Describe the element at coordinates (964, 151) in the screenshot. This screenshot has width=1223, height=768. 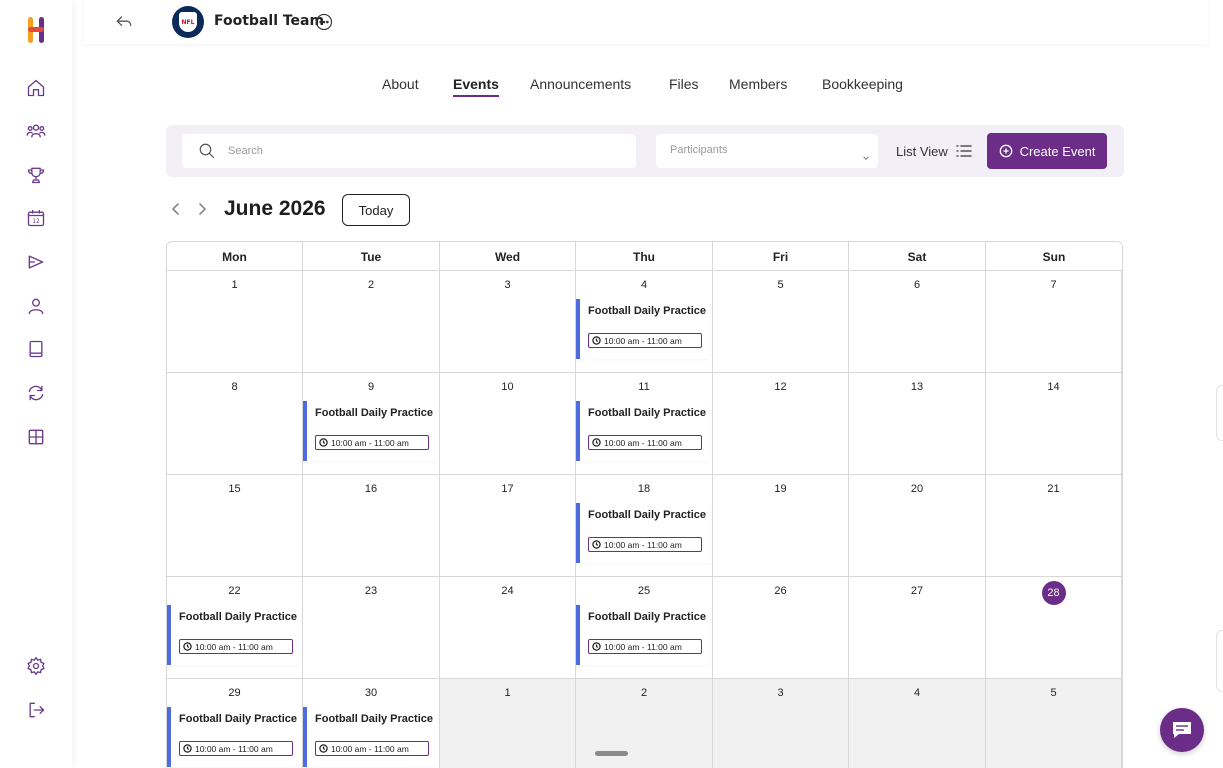
I see `list-icon` at that location.